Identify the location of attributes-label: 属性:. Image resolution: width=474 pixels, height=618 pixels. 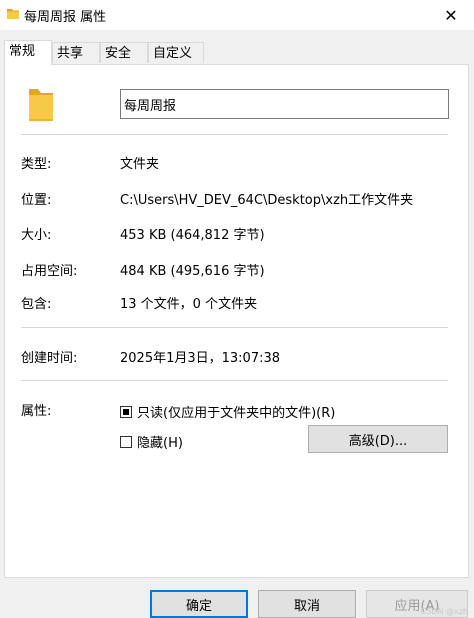
(36, 411).